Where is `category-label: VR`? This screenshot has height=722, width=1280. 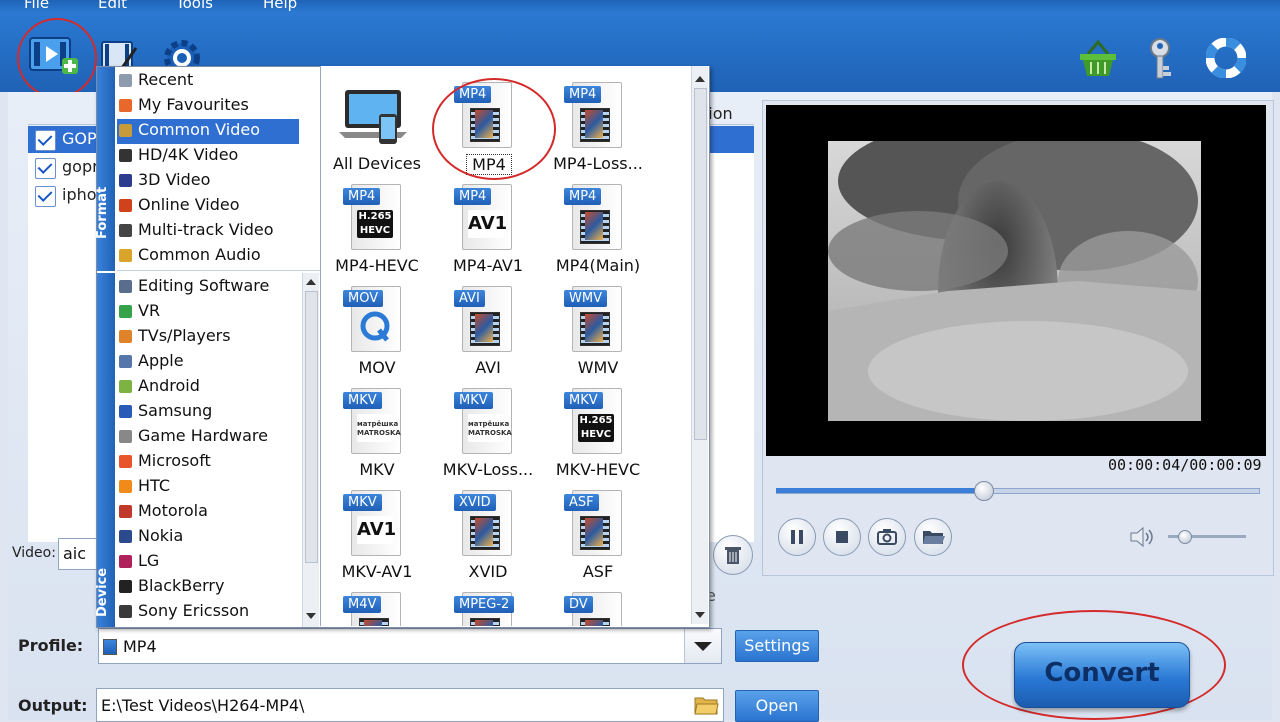
category-label: VR is located at coordinates (149, 310).